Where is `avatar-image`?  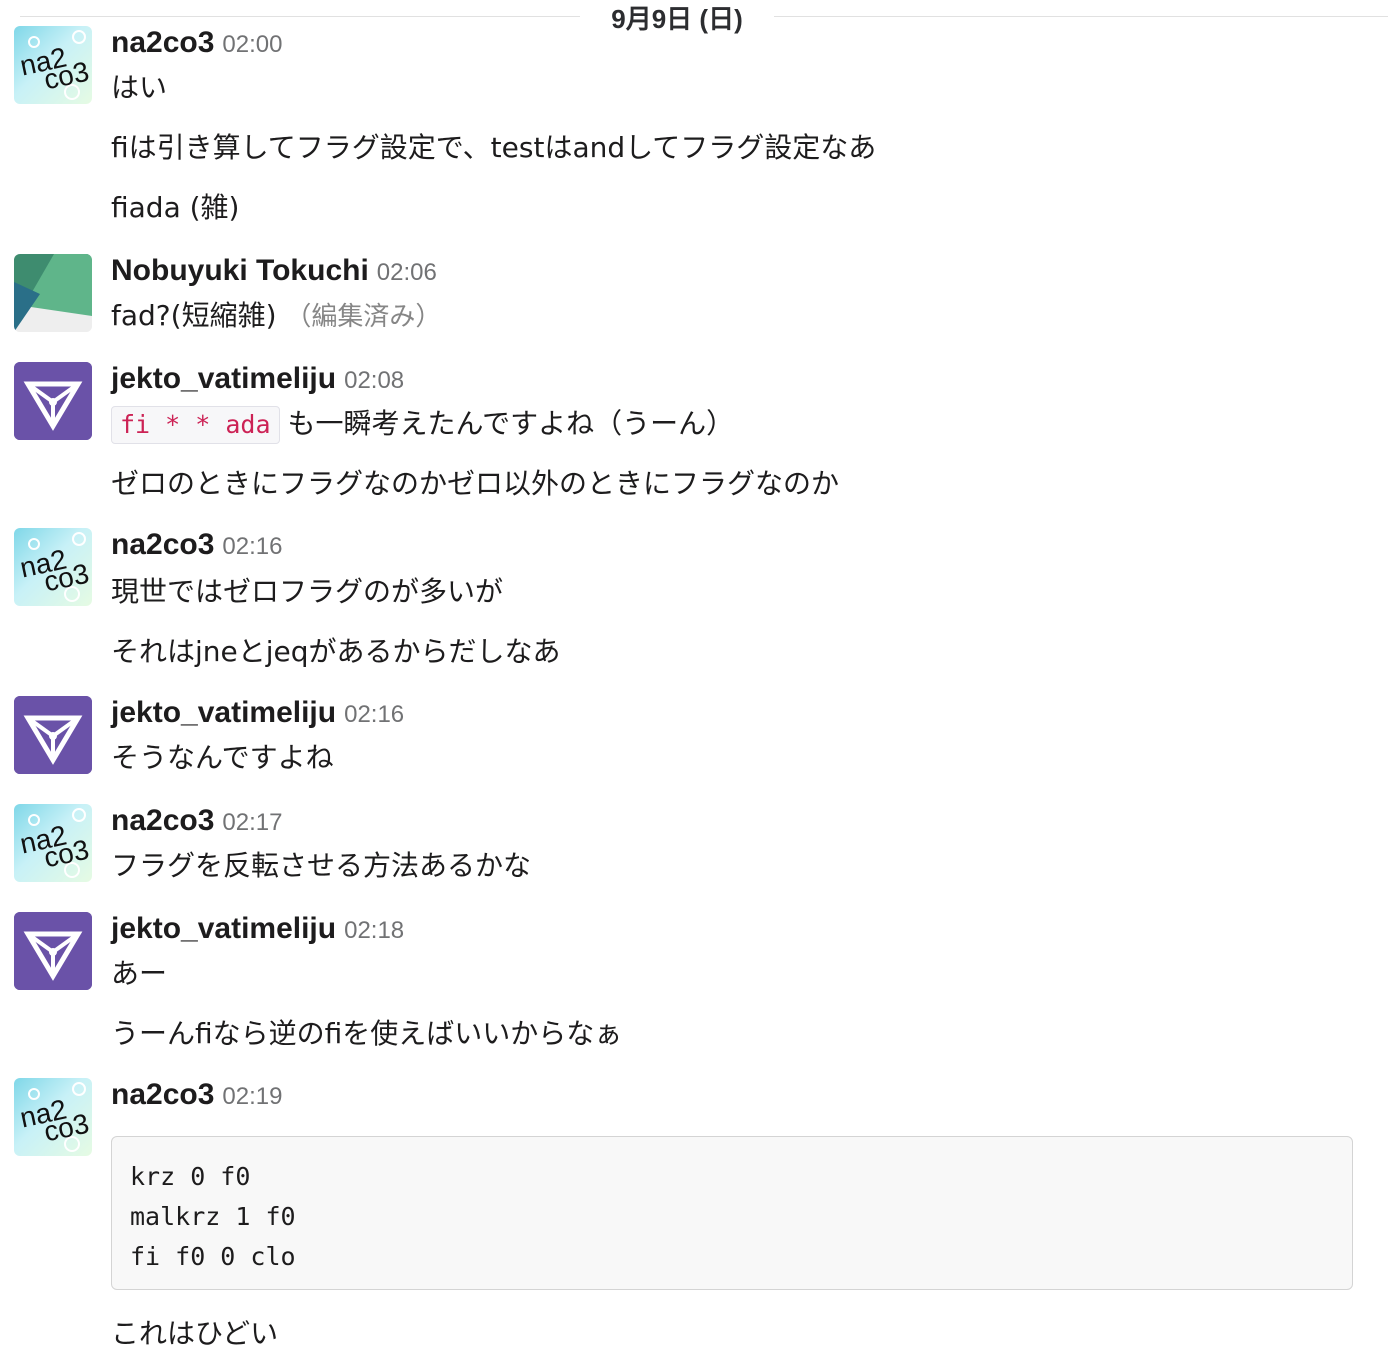
avatar-image is located at coordinates (53, 293).